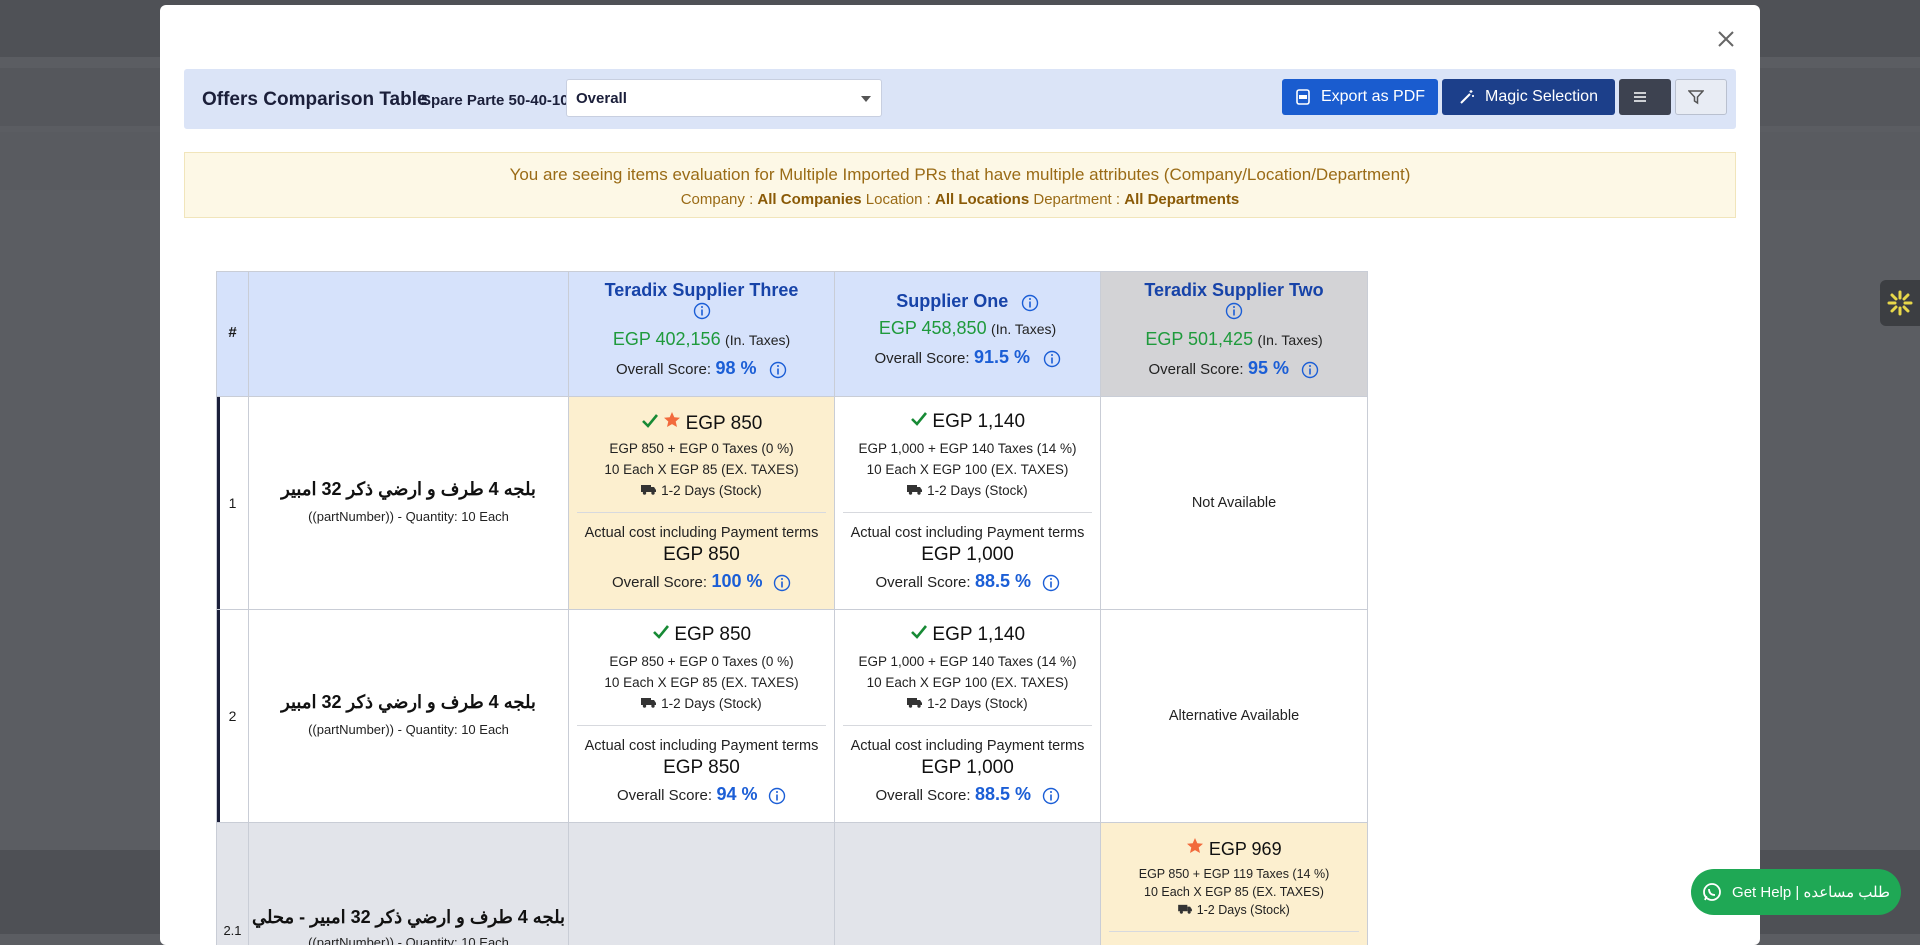 The image size is (1920, 945). I want to click on supplier-score: 95 %, so click(1269, 368).